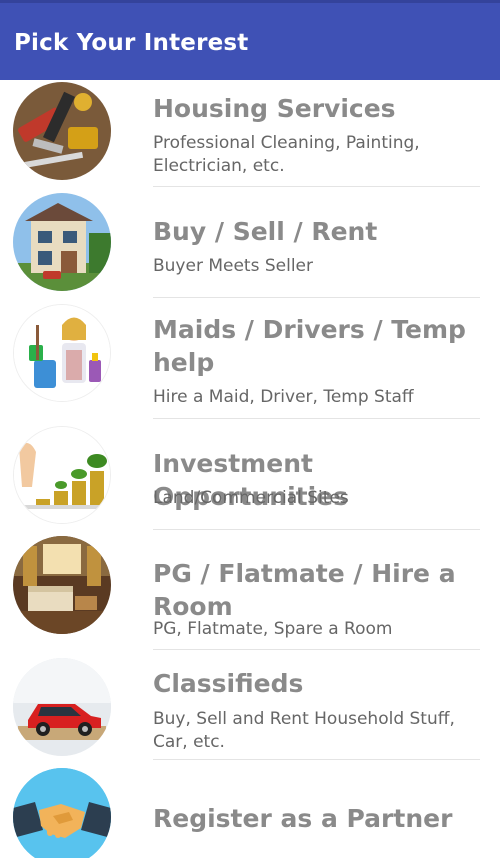  What do you see at coordinates (265, 231) in the screenshot?
I see `item-title: Buy / Sell / Rent` at bounding box center [265, 231].